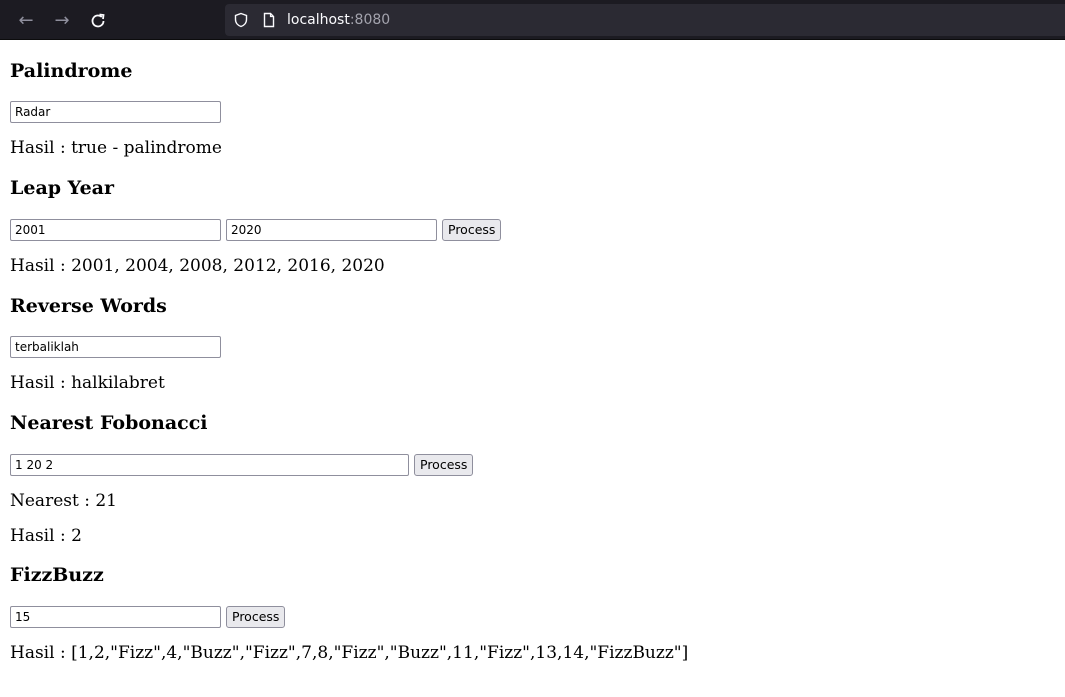 The width and height of the screenshot is (1065, 697). What do you see at coordinates (115, 112) in the screenshot?
I see `palindrome-input` at bounding box center [115, 112].